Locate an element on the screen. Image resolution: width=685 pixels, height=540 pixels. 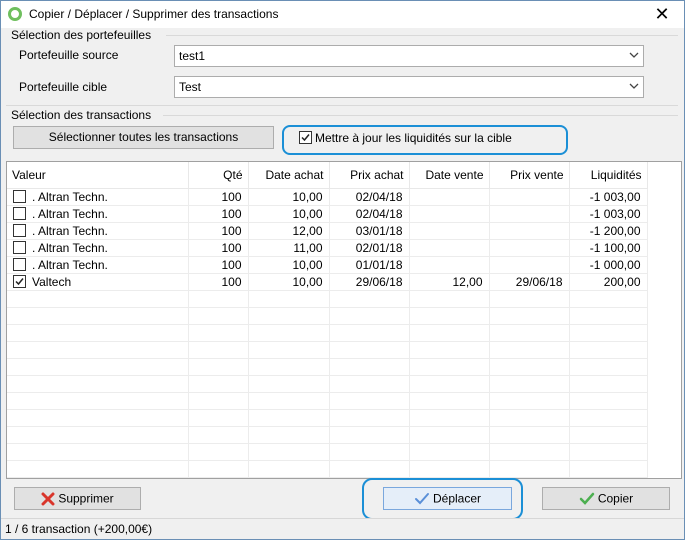
delete-button: Supprimer is located at coordinates (77, 498).